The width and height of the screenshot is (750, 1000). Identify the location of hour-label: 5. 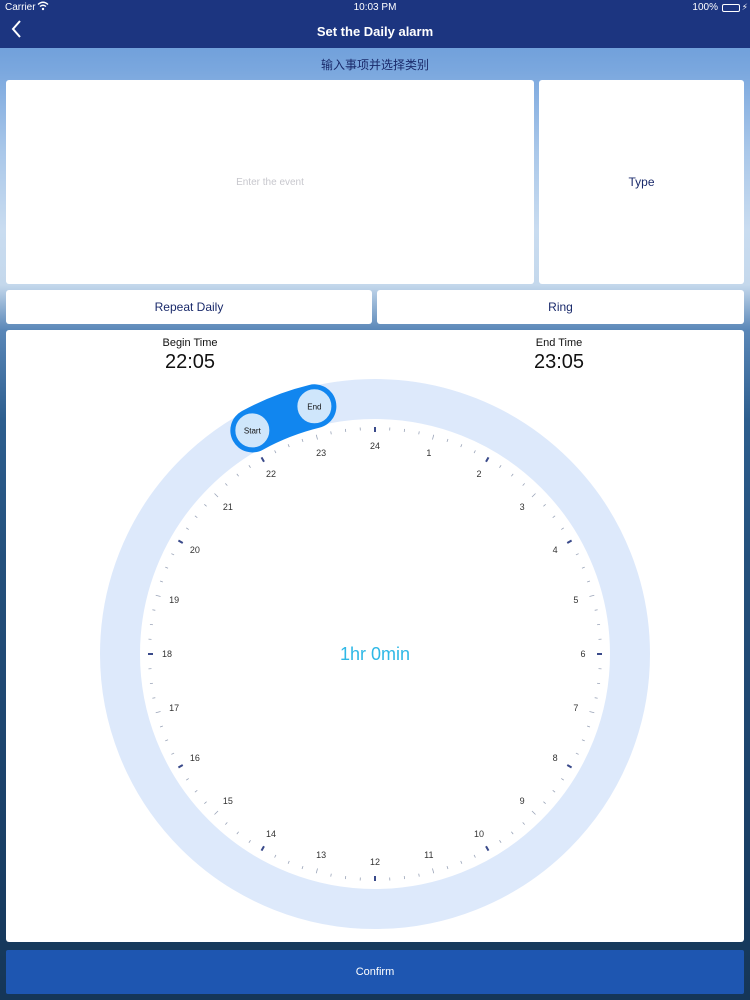
(575, 600).